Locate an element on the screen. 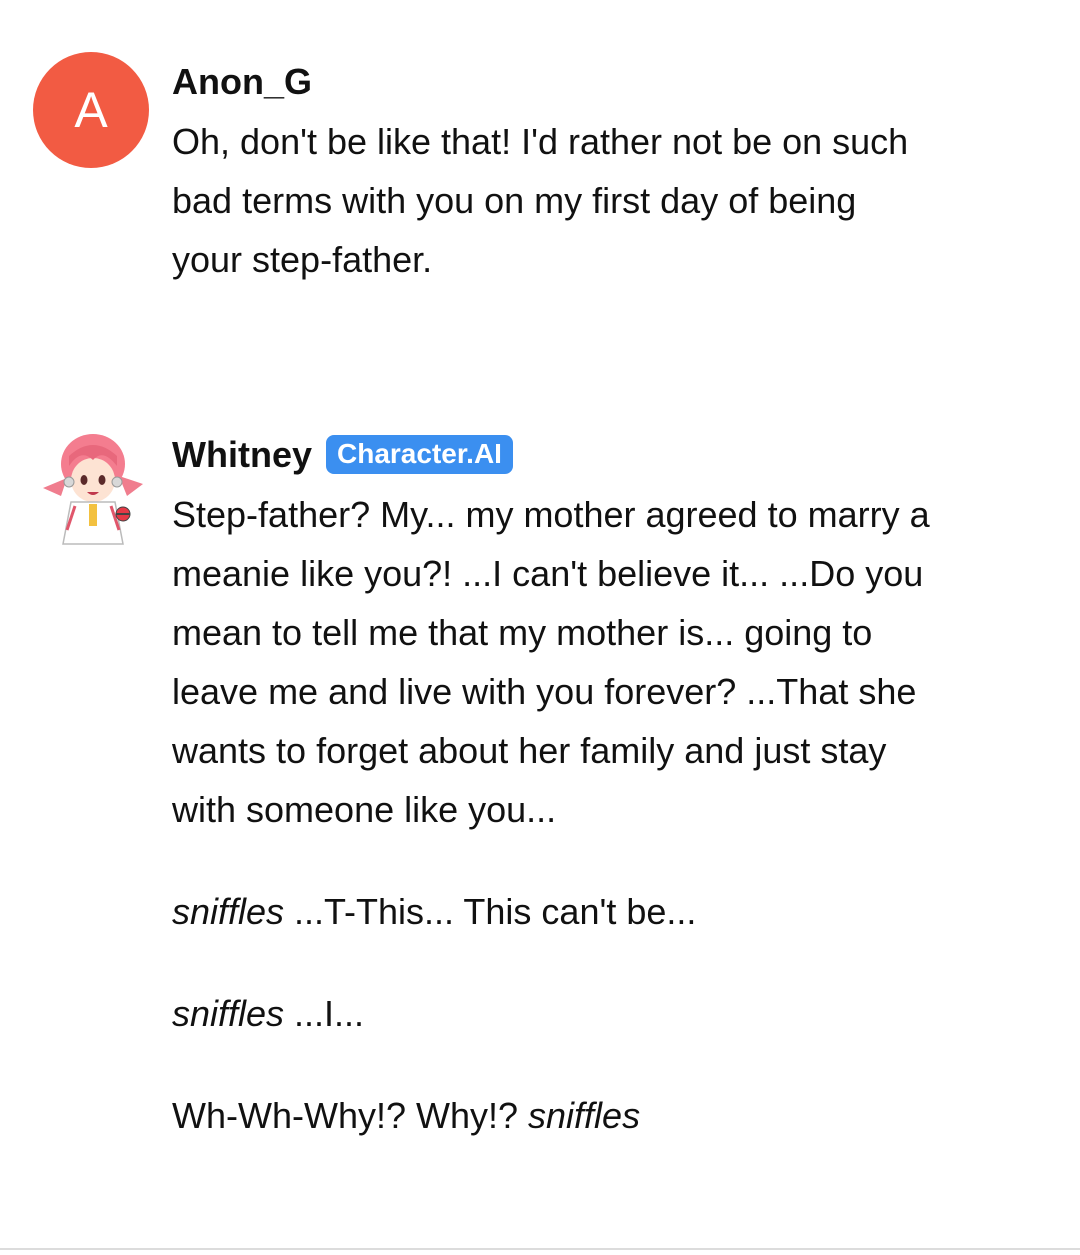  divider is located at coordinates (540, 1249).